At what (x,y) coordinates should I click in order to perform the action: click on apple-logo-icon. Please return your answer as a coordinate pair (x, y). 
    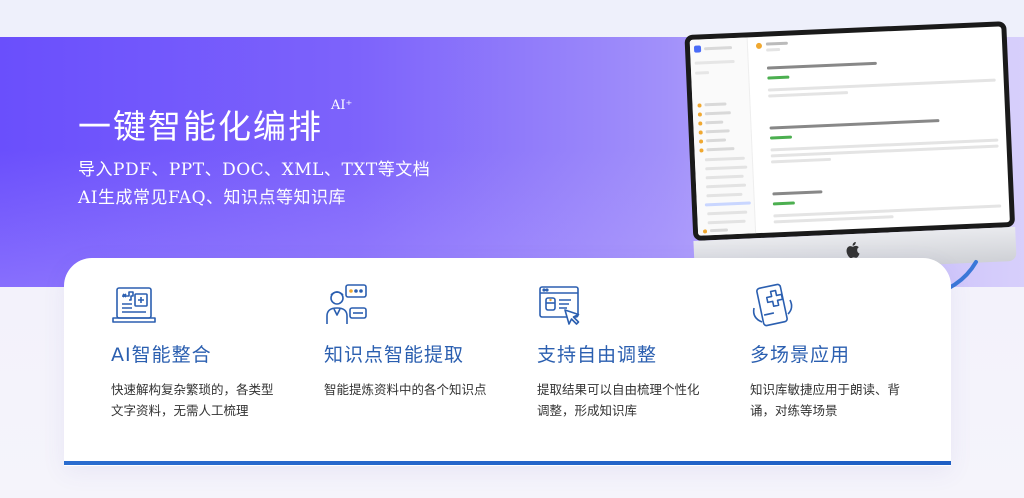
    Looking at the image, I should click on (853, 250).